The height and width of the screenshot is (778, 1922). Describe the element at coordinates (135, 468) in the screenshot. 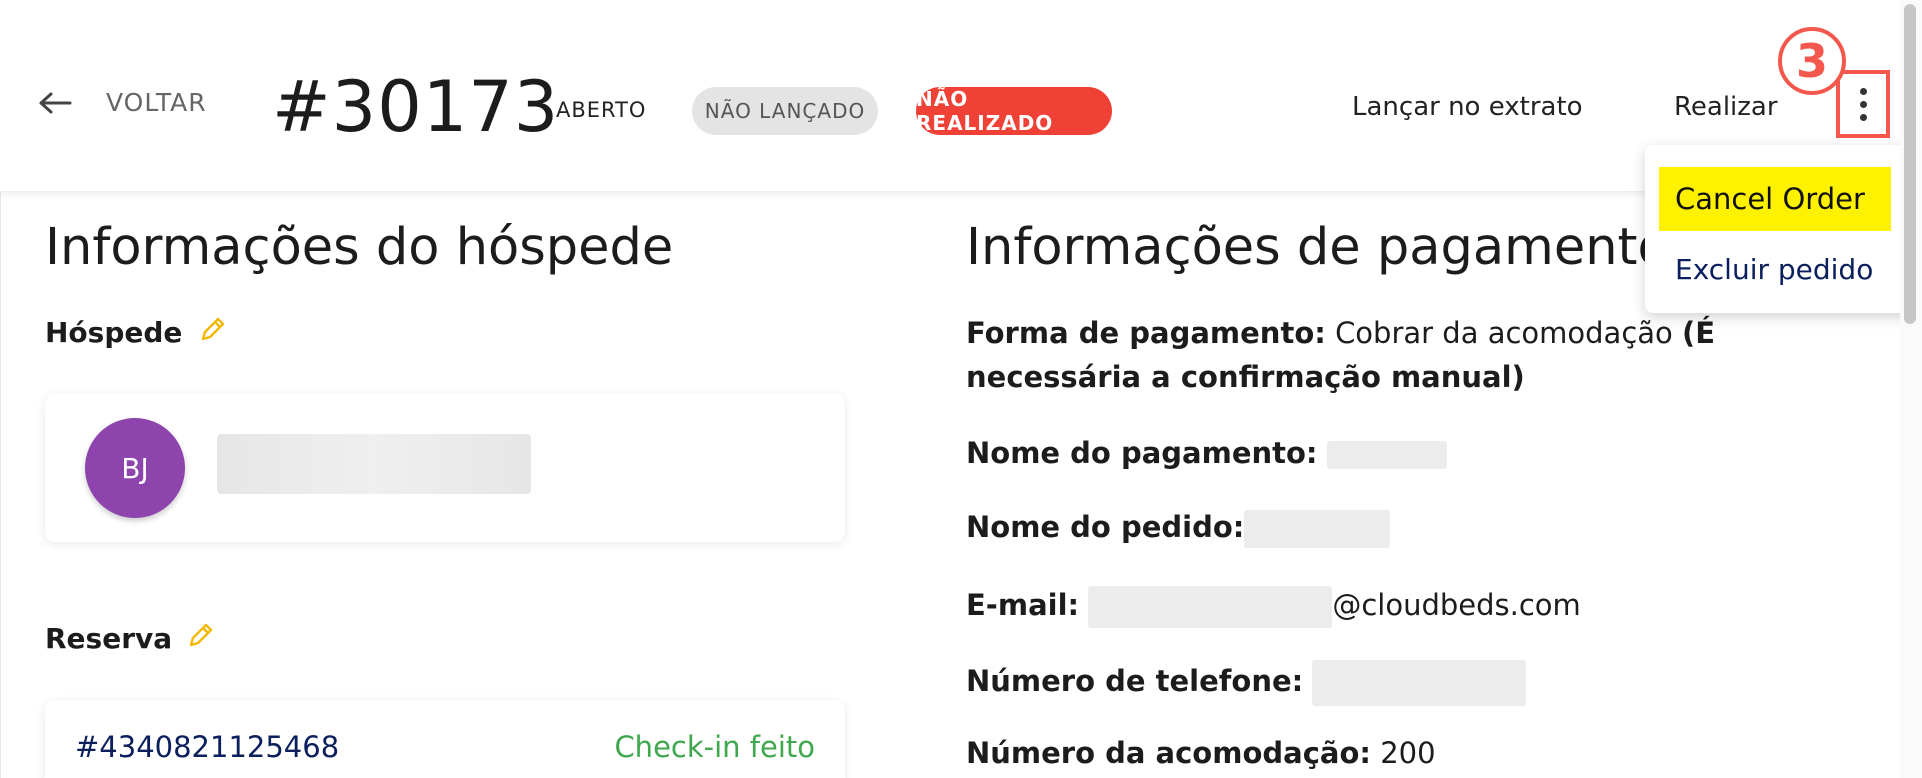

I see `avatar: BJ` at that location.